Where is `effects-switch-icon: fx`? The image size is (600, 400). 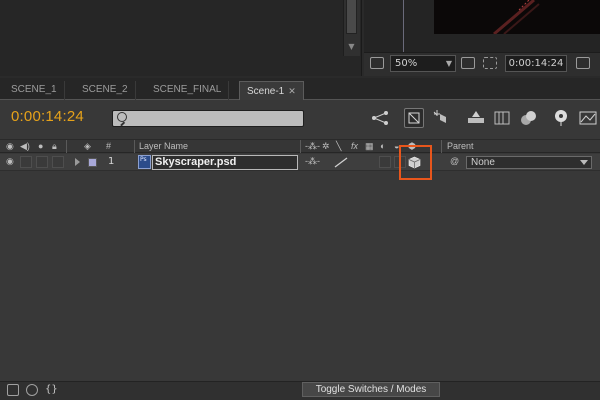 effects-switch-icon: fx is located at coordinates (354, 146).